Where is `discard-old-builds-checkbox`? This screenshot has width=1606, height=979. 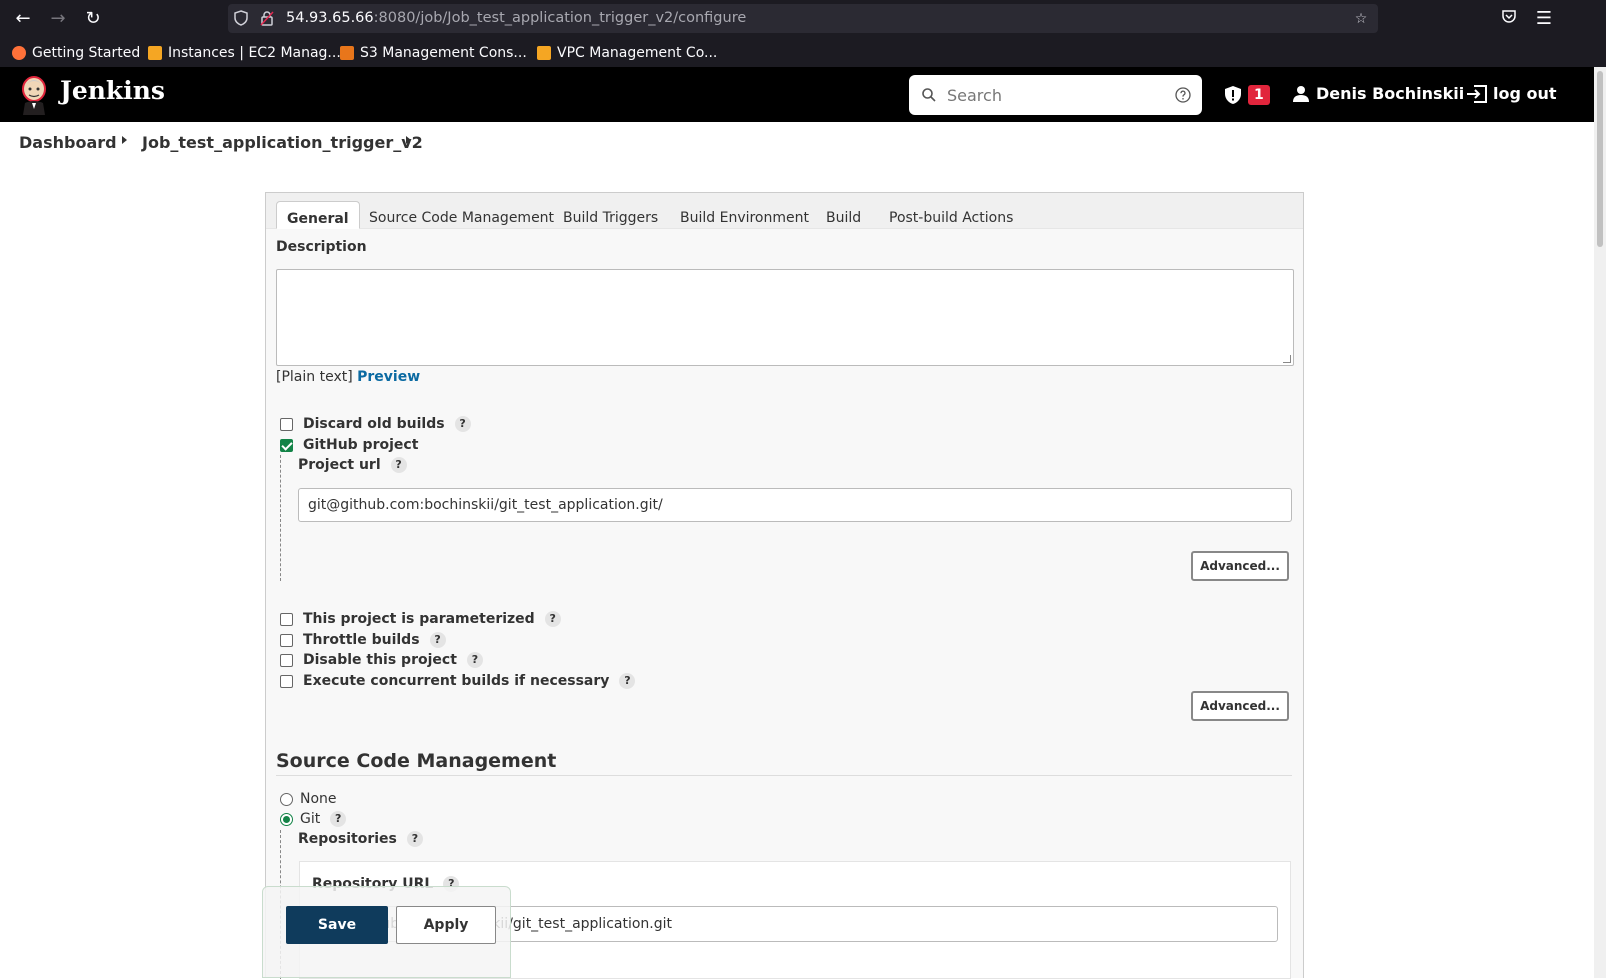 discard-old-builds-checkbox is located at coordinates (286, 424).